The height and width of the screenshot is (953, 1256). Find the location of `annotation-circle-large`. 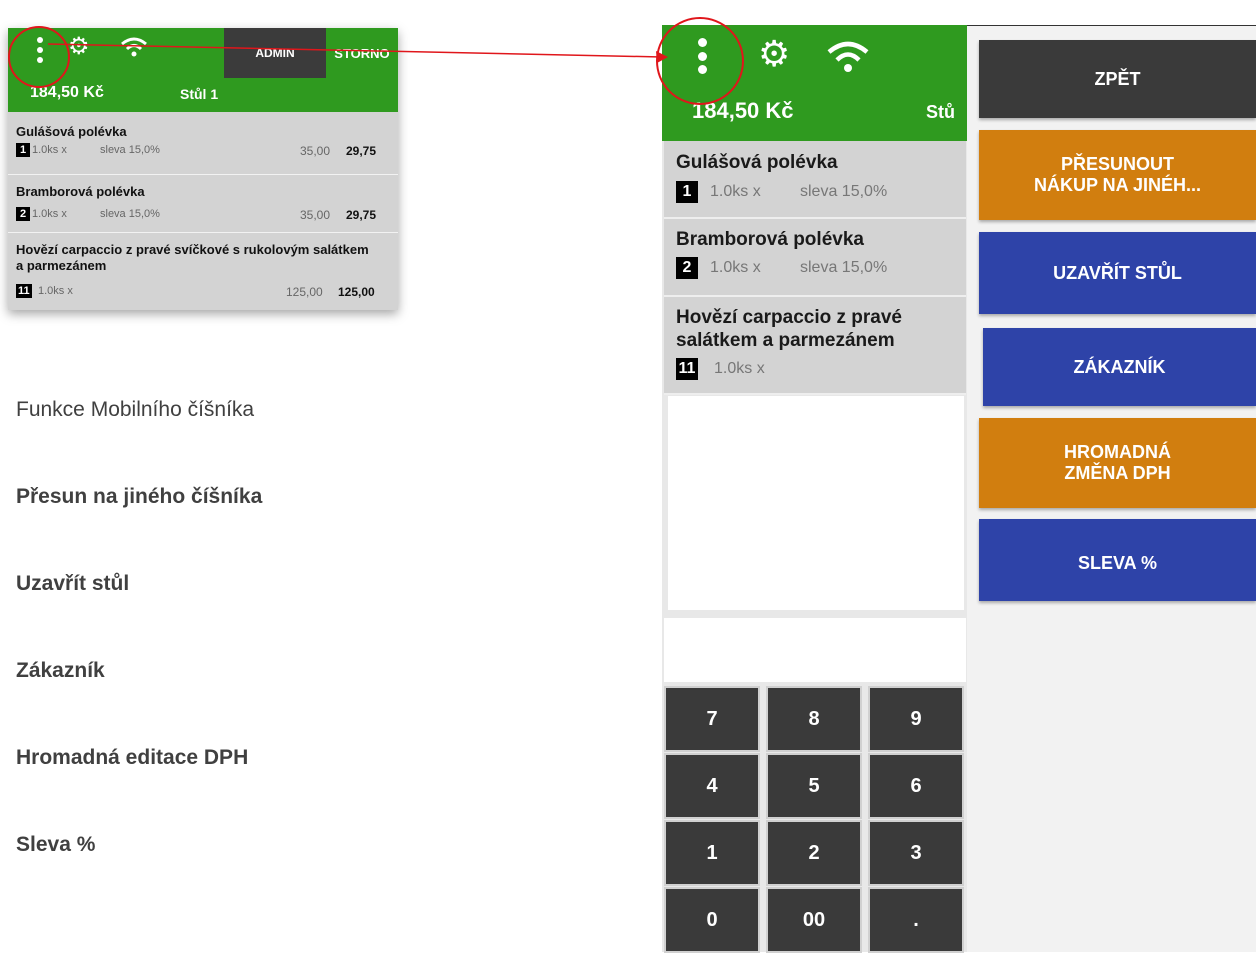

annotation-circle-large is located at coordinates (700, 61).